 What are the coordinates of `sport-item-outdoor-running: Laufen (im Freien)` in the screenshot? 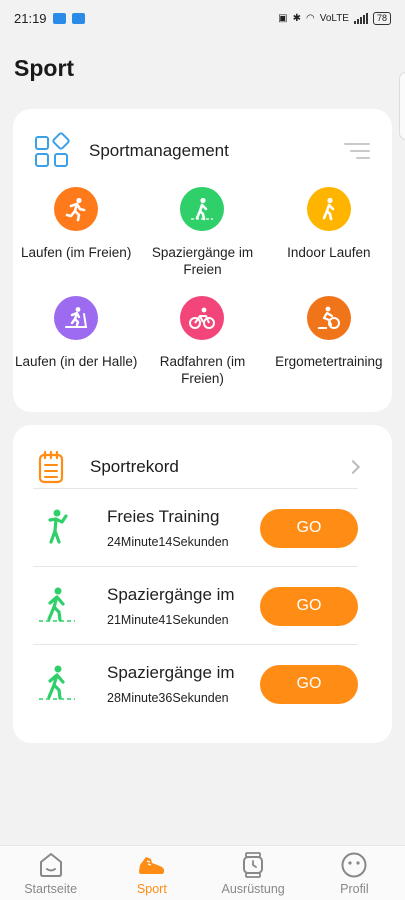 It's located at (76, 232).